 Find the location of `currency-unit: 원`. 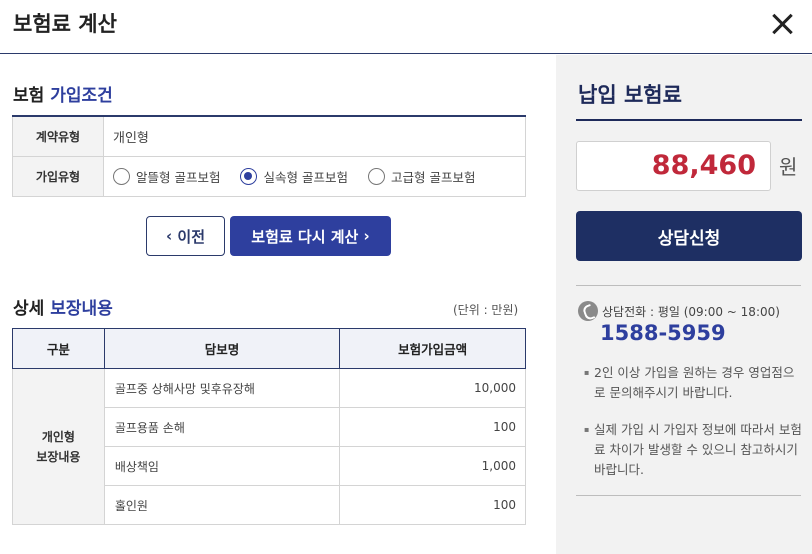

currency-unit: 원 is located at coordinates (788, 167).